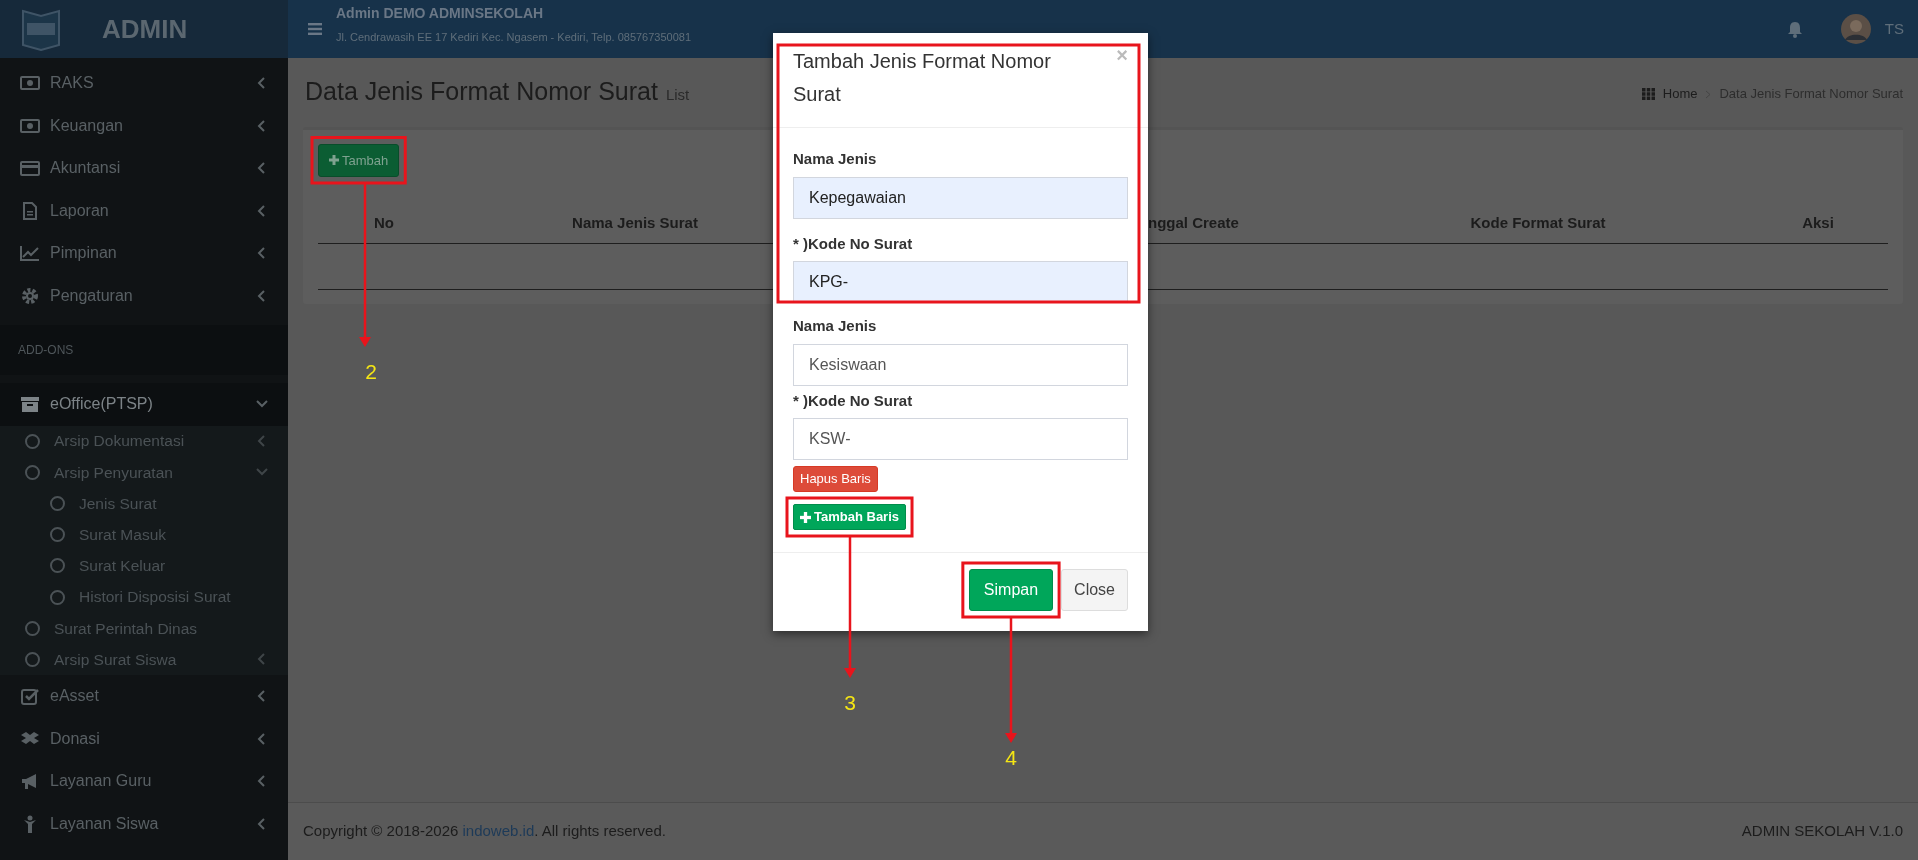 The image size is (1918, 860). I want to click on step-number: 2, so click(371, 371).